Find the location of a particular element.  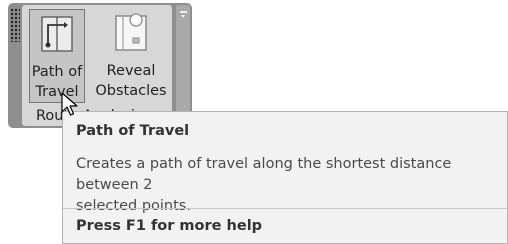

mouse-pointer-icon is located at coordinates (69, 104).